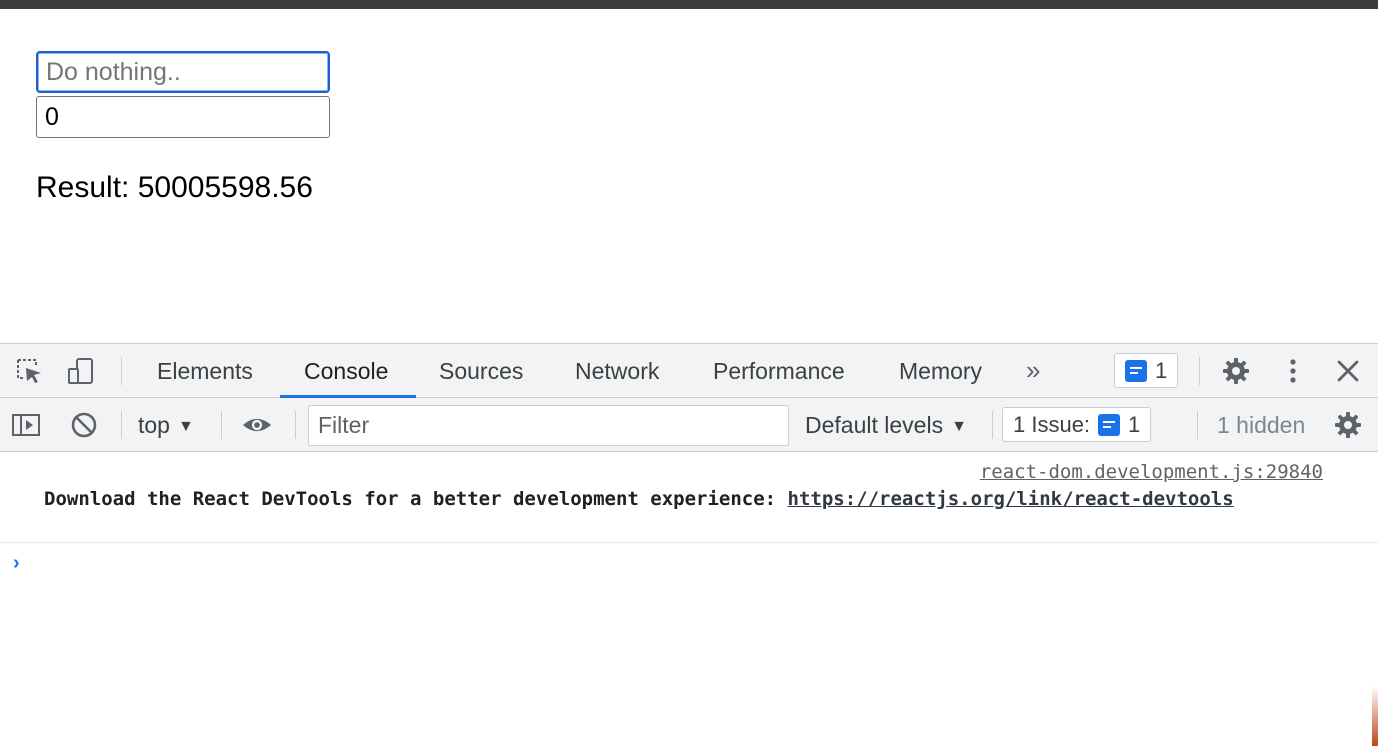 The width and height of the screenshot is (1378, 746). Describe the element at coordinates (84, 425) in the screenshot. I see `clear-console-icon` at that location.